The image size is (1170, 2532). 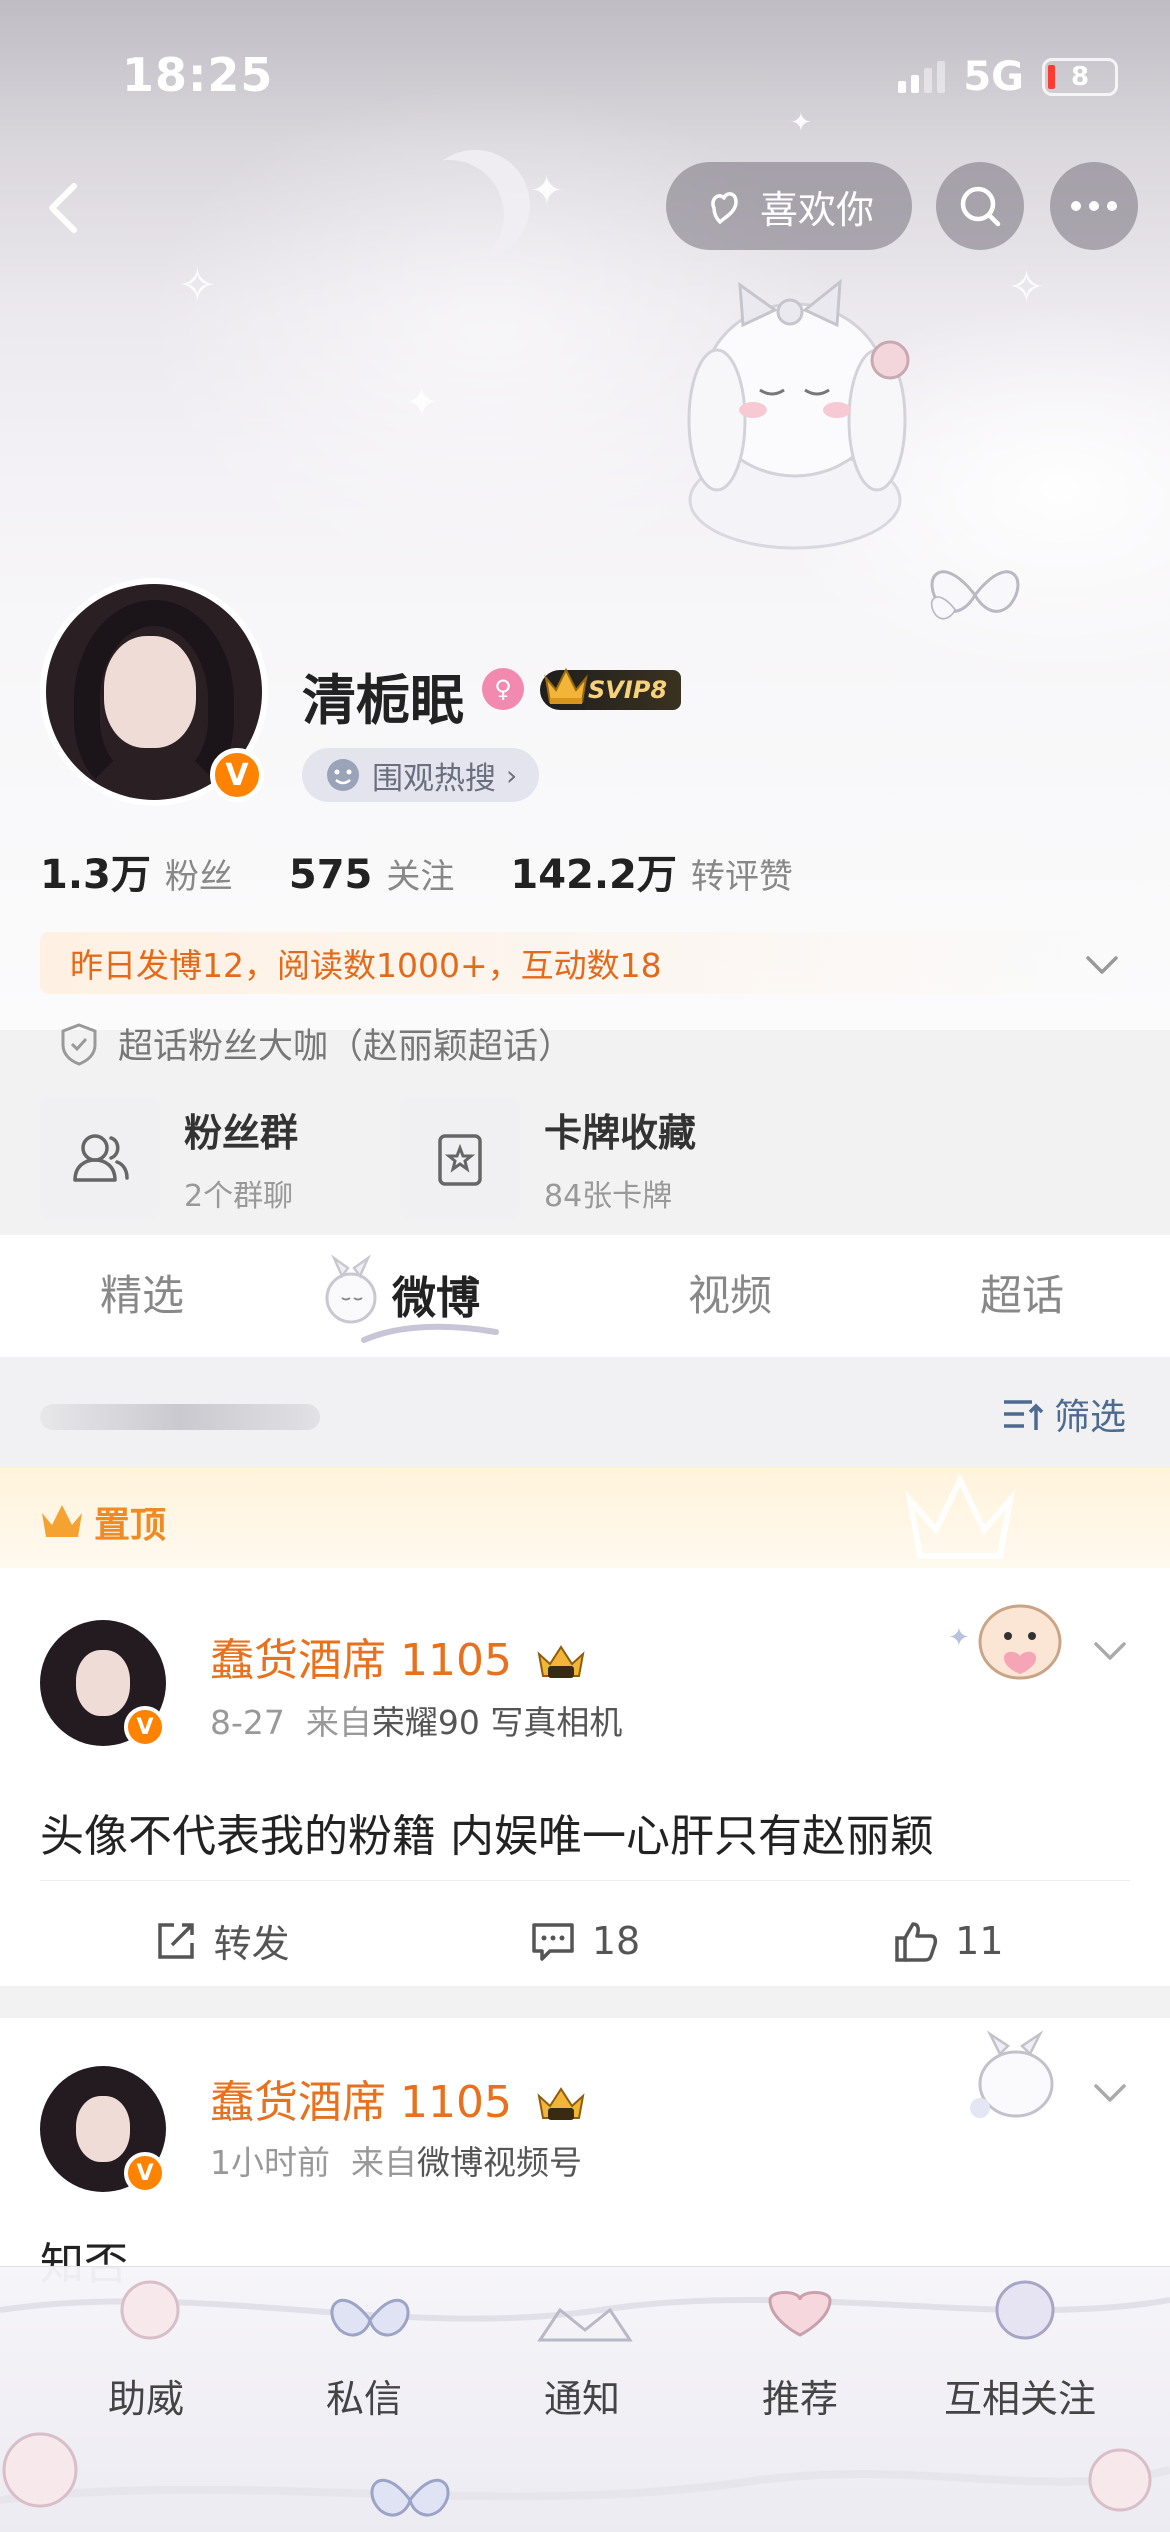 I want to click on like-button: 喜欢你, so click(x=789, y=206).